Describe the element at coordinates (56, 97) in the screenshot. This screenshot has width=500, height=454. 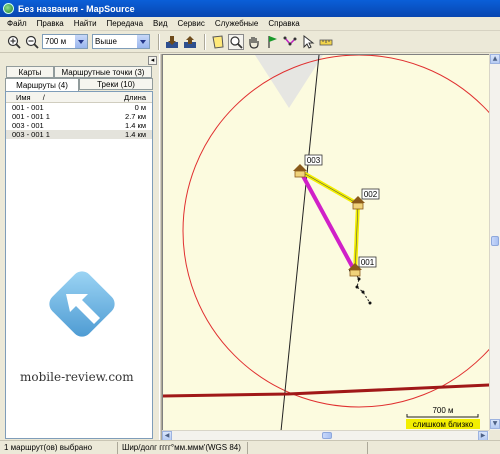
I see `column-header-name: Имя /` at that location.